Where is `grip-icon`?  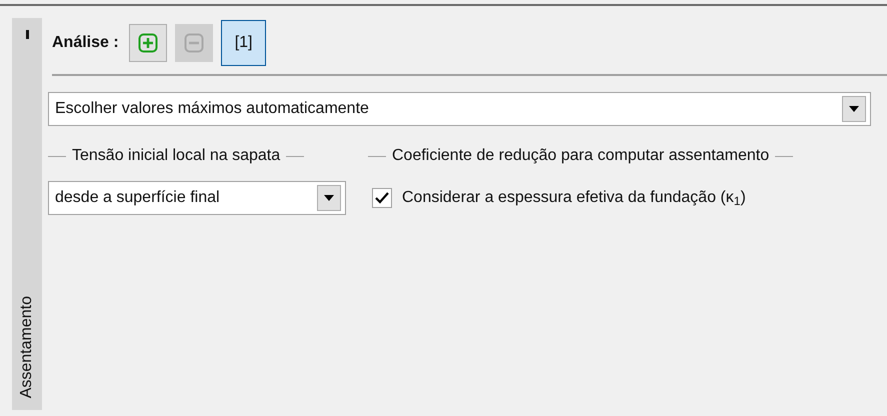
grip-icon is located at coordinates (27, 34).